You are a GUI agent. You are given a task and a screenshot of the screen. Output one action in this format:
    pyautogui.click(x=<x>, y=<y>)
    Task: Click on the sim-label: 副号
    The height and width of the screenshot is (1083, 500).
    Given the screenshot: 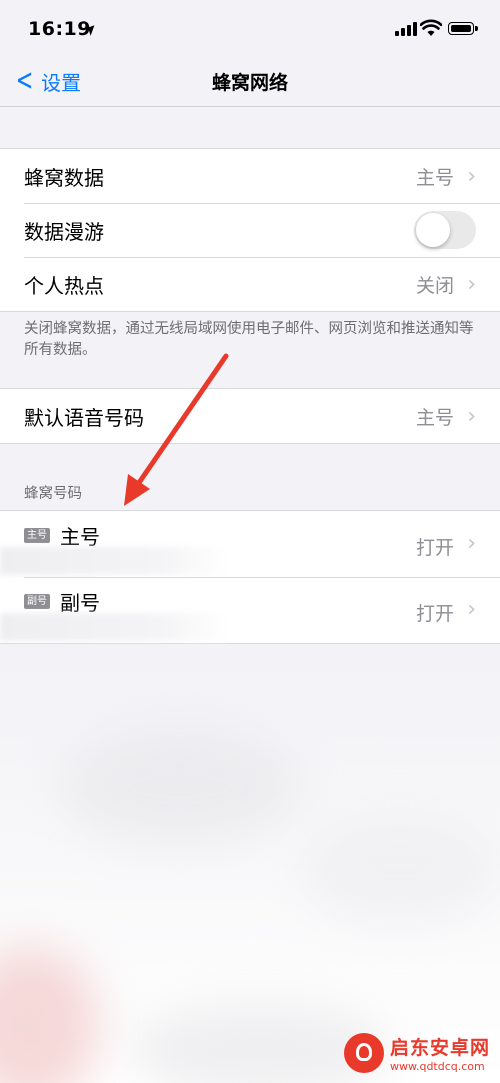 What is the action you would take?
    pyautogui.click(x=80, y=603)
    